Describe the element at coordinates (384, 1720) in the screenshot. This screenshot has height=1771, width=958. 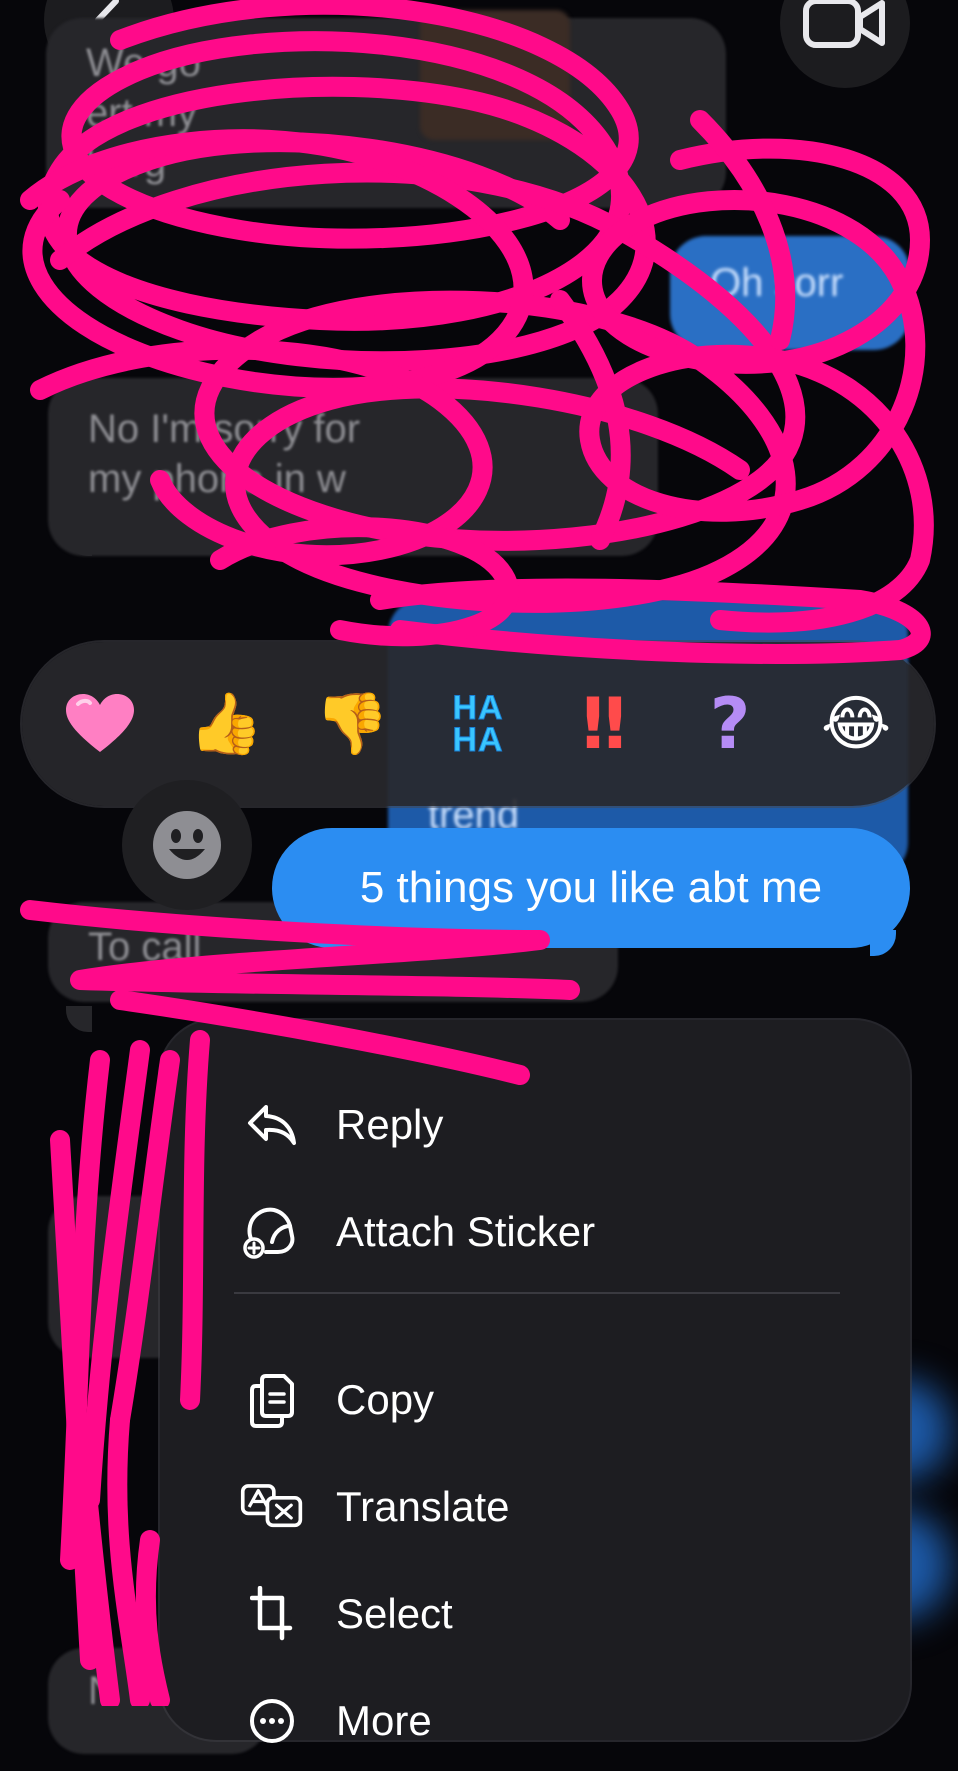
I see `menu-item-label: More` at that location.